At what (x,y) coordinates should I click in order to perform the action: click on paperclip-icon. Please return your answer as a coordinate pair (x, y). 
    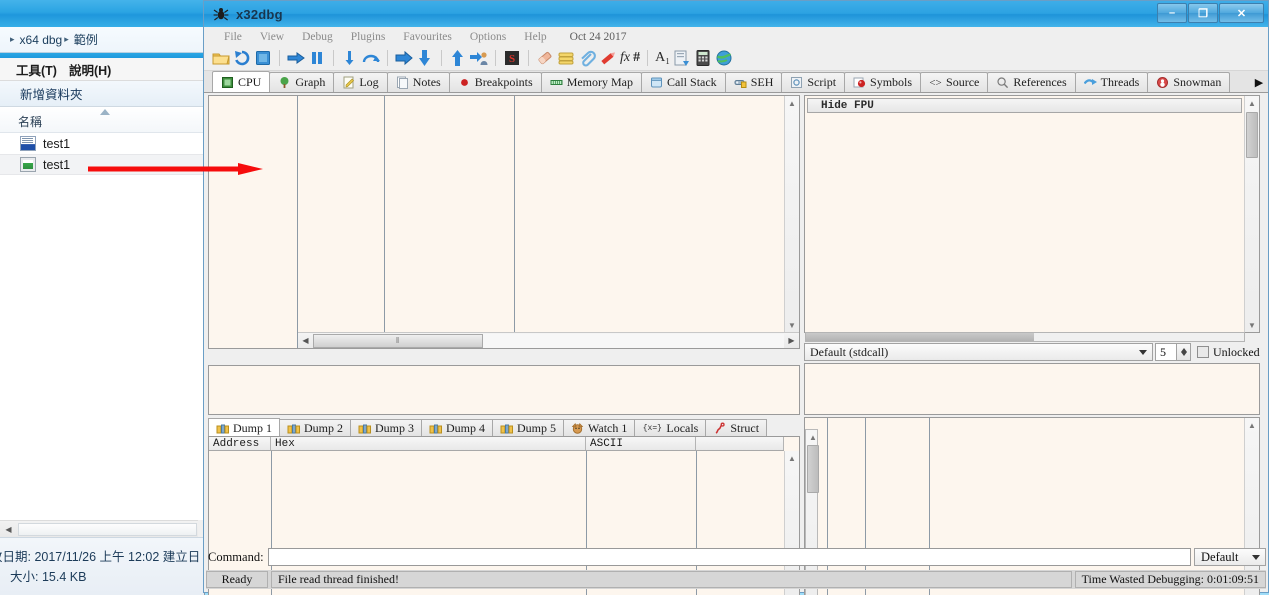
    Looking at the image, I should click on (587, 58).